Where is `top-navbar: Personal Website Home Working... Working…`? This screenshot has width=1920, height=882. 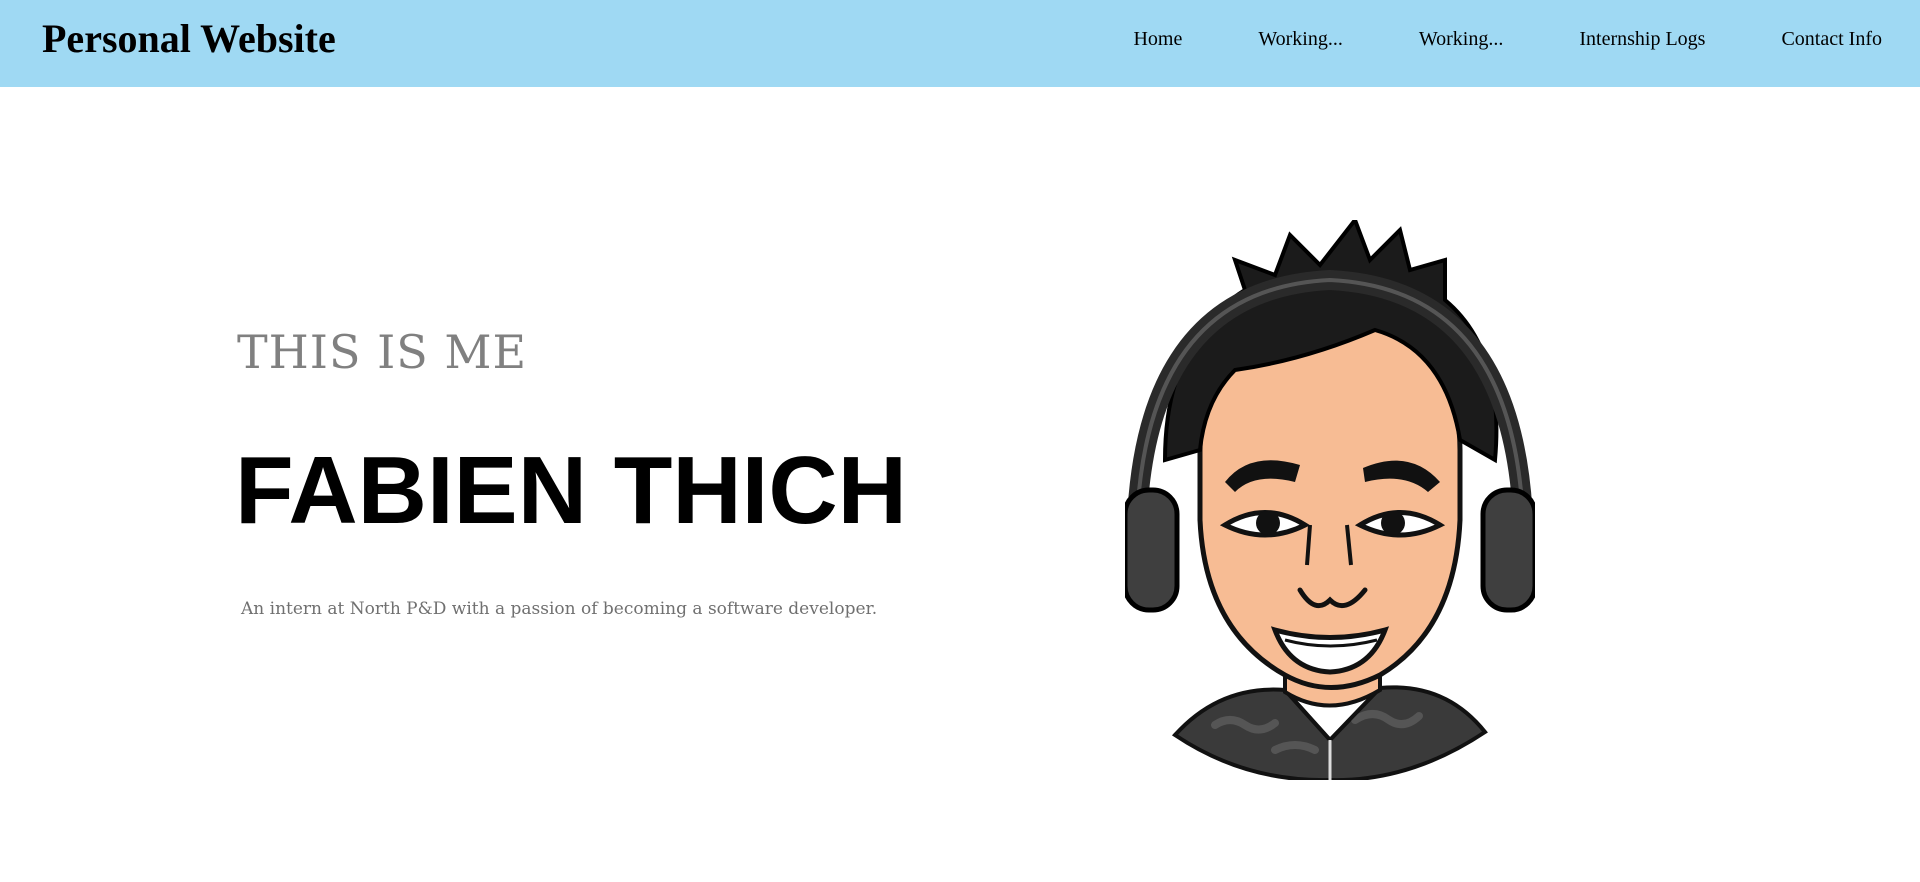 top-navbar: Personal Website Home Working... Working… is located at coordinates (960, 43).